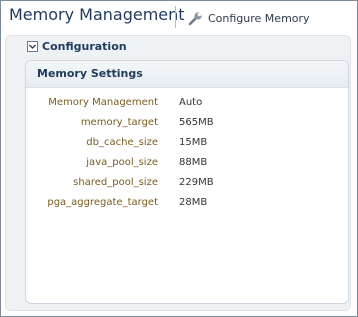 The width and height of the screenshot is (358, 317). I want to click on configuration-section-title: Configuration, so click(84, 46).